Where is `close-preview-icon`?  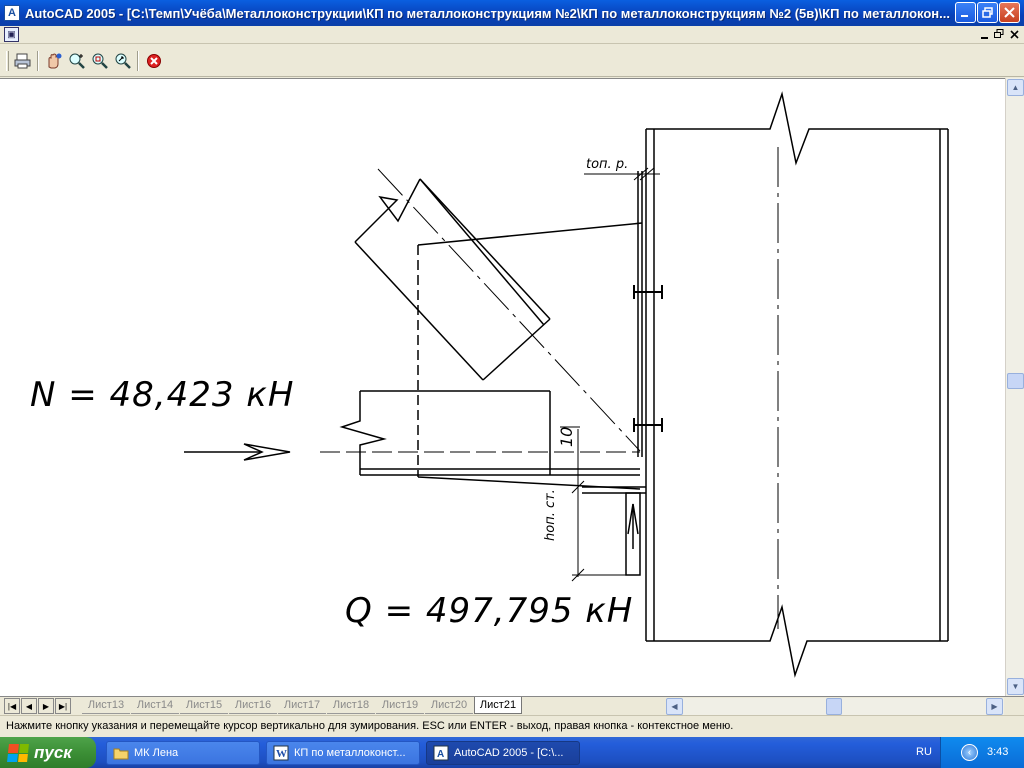 close-preview-icon is located at coordinates (154, 61).